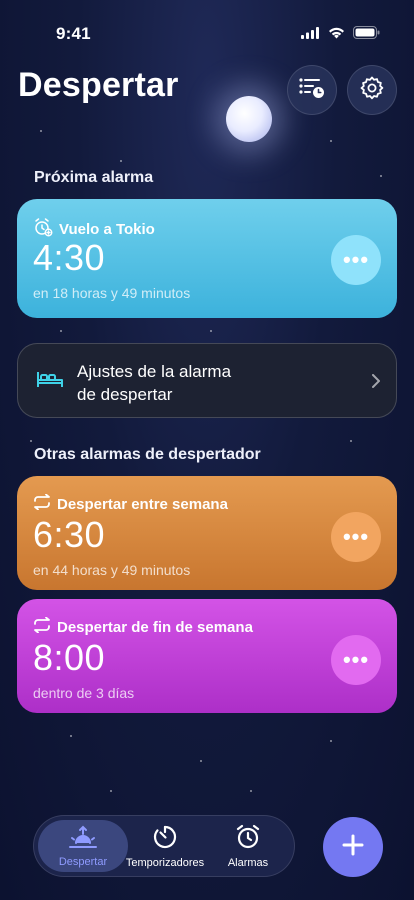 The height and width of the screenshot is (900, 414). What do you see at coordinates (248, 838) in the screenshot?
I see `alarm-clock-icon` at bounding box center [248, 838].